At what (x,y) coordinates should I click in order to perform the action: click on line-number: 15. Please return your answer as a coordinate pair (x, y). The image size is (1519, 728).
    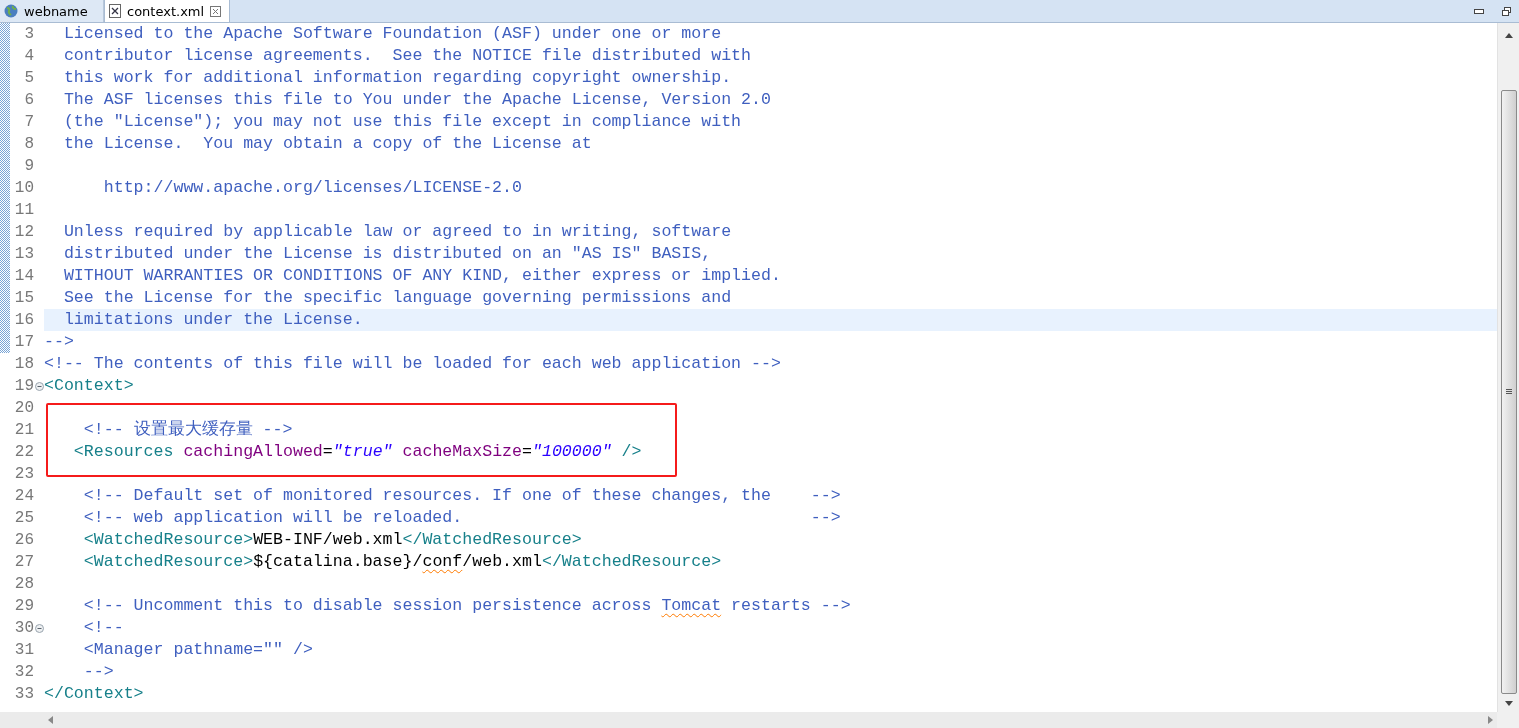
    Looking at the image, I should click on (23, 298).